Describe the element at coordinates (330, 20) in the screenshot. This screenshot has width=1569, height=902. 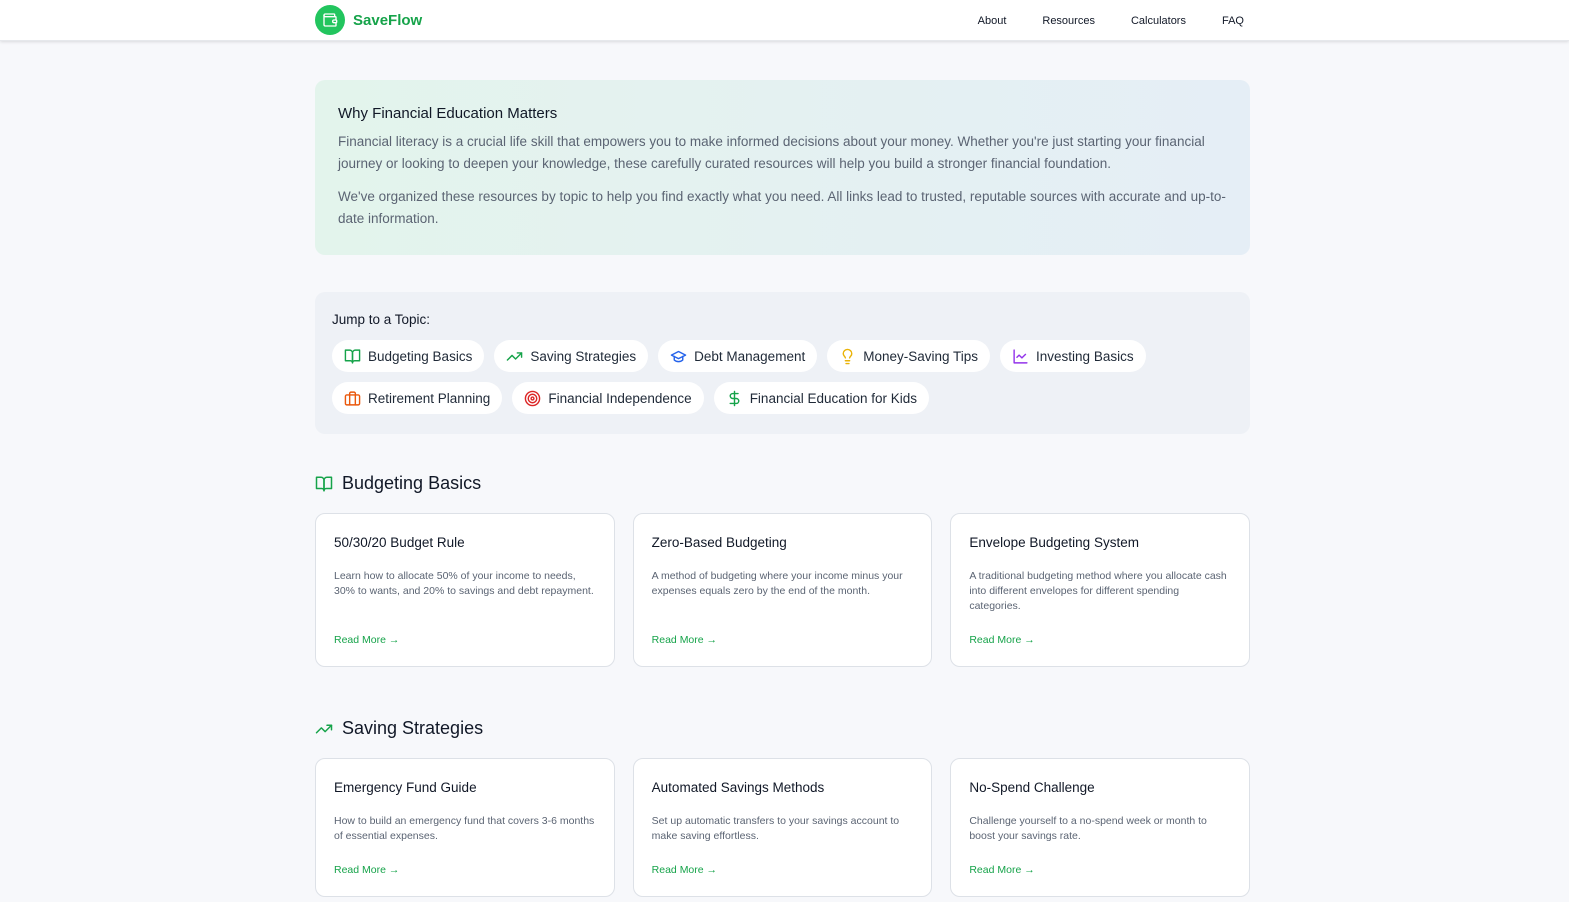
I see `wallet-icon` at that location.